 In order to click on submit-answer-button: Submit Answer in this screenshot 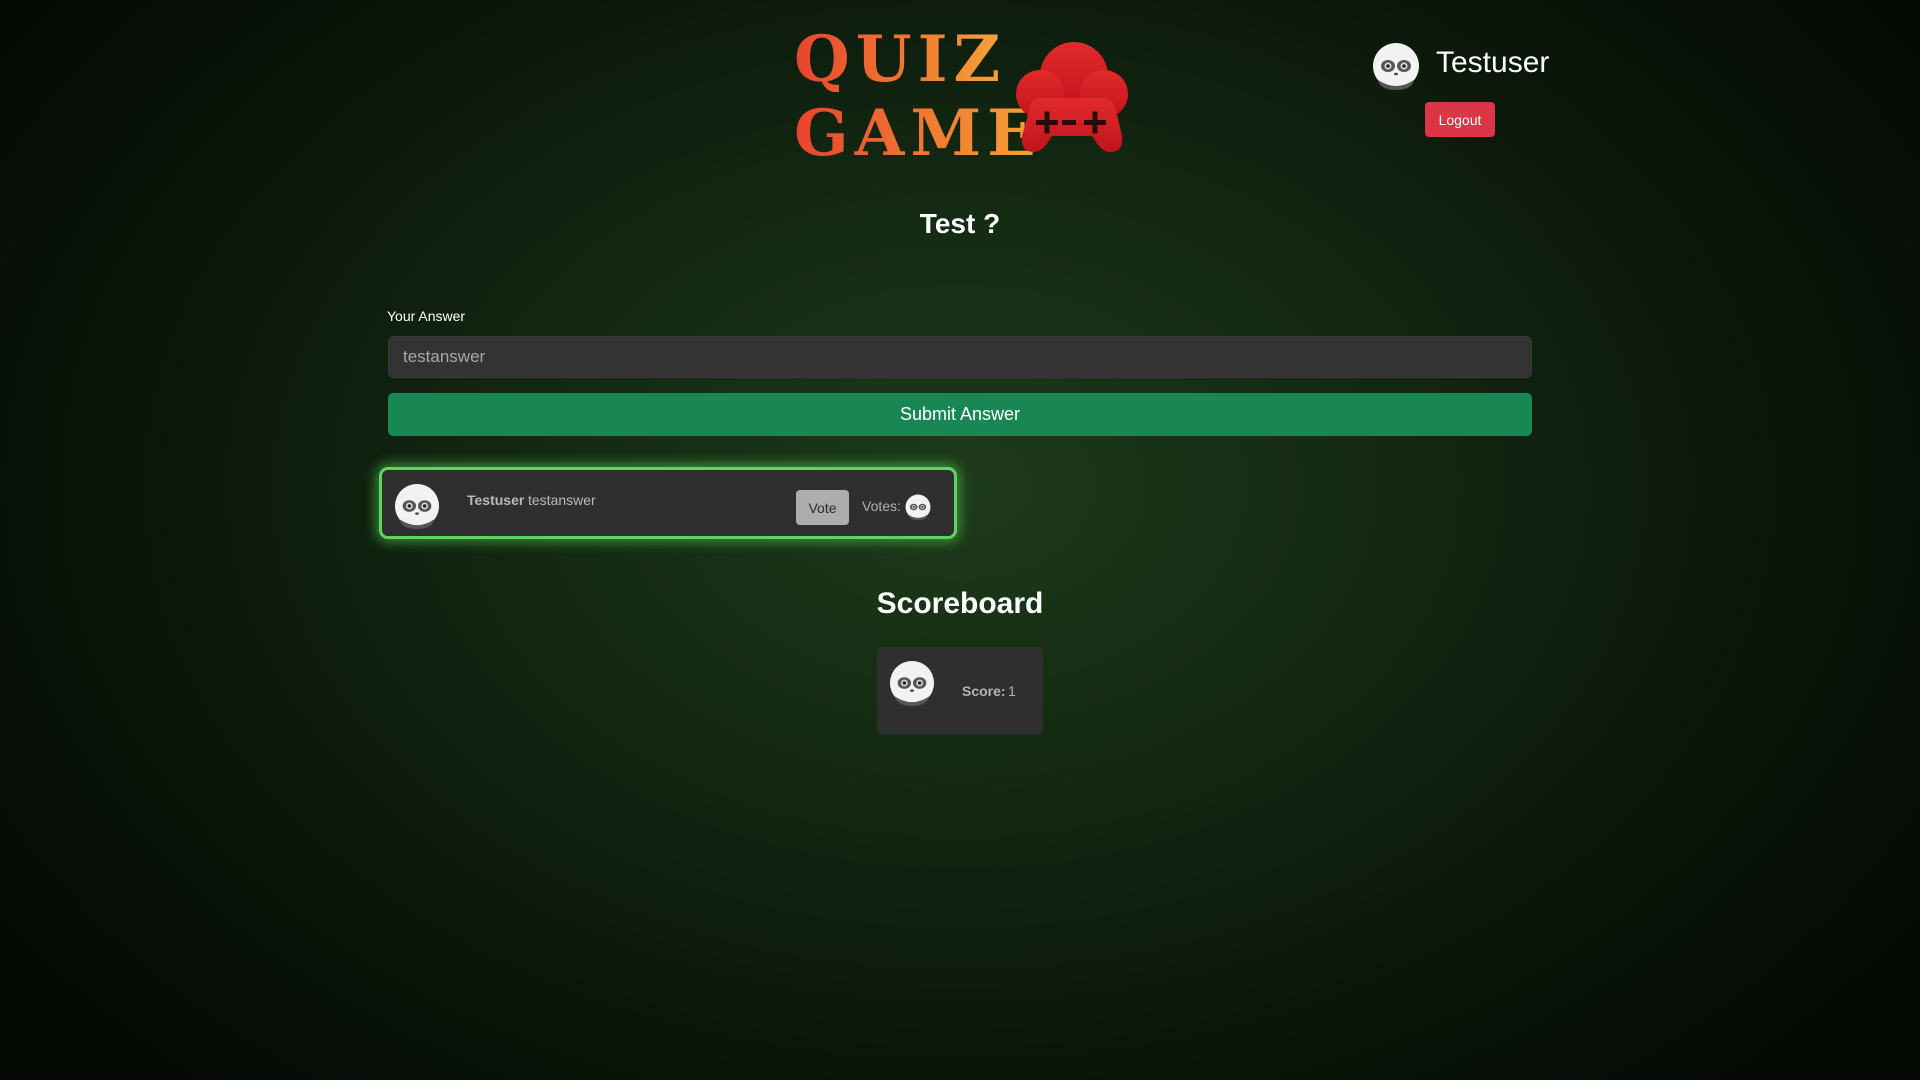, I will do `click(960, 414)`.